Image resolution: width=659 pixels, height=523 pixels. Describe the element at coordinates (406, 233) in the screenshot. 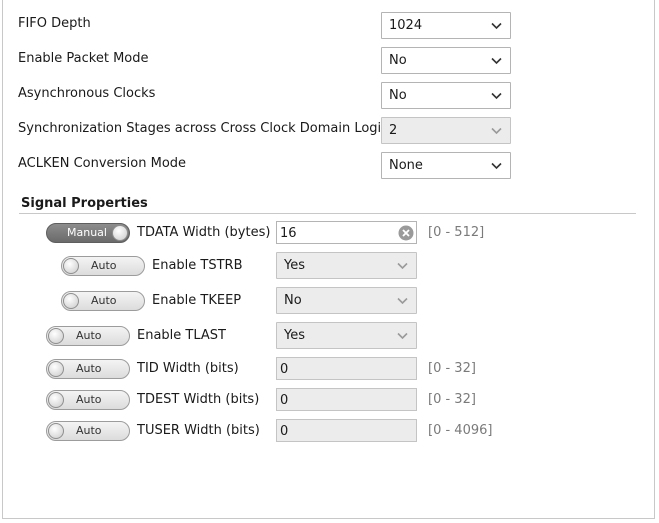

I see `clear-icon` at that location.